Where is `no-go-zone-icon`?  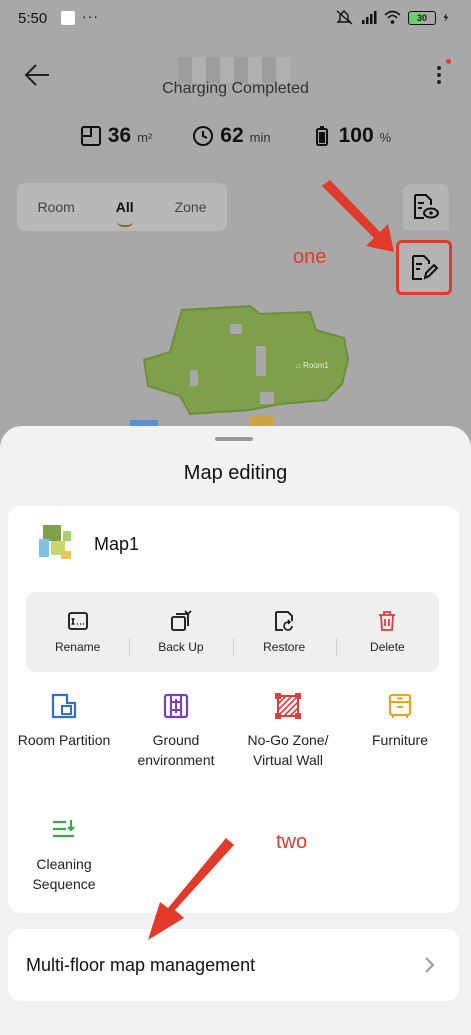
no-go-zone-icon is located at coordinates (288, 706).